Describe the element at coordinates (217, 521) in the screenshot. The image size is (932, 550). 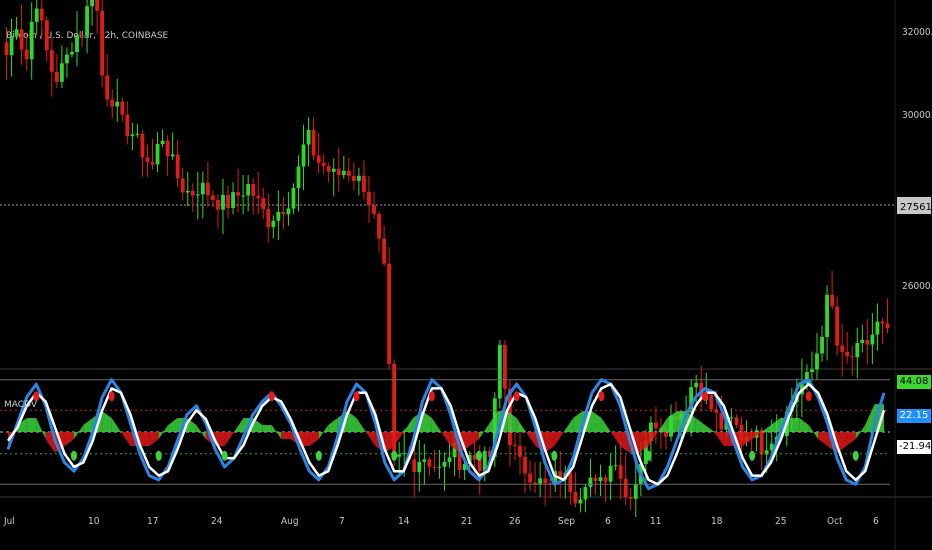
I see `time-tick-label: 24` at that location.